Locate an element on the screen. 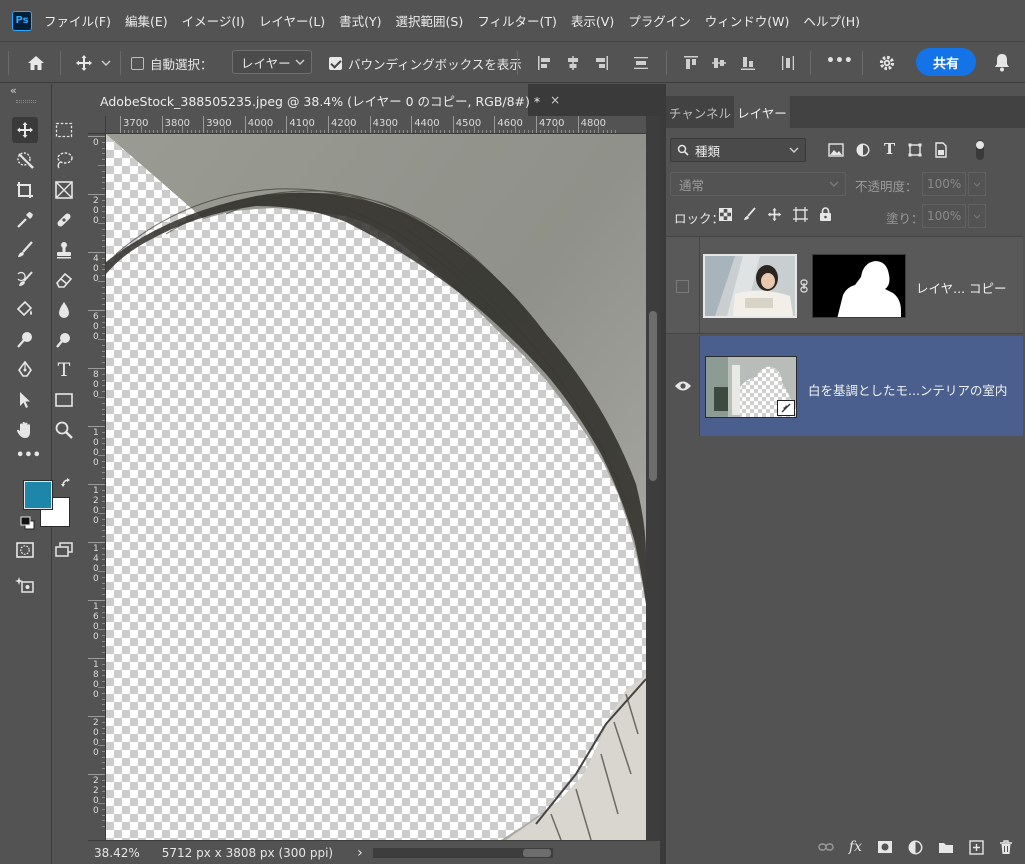 The height and width of the screenshot is (864, 1025). crop-tool-icon is located at coordinates (25, 190).